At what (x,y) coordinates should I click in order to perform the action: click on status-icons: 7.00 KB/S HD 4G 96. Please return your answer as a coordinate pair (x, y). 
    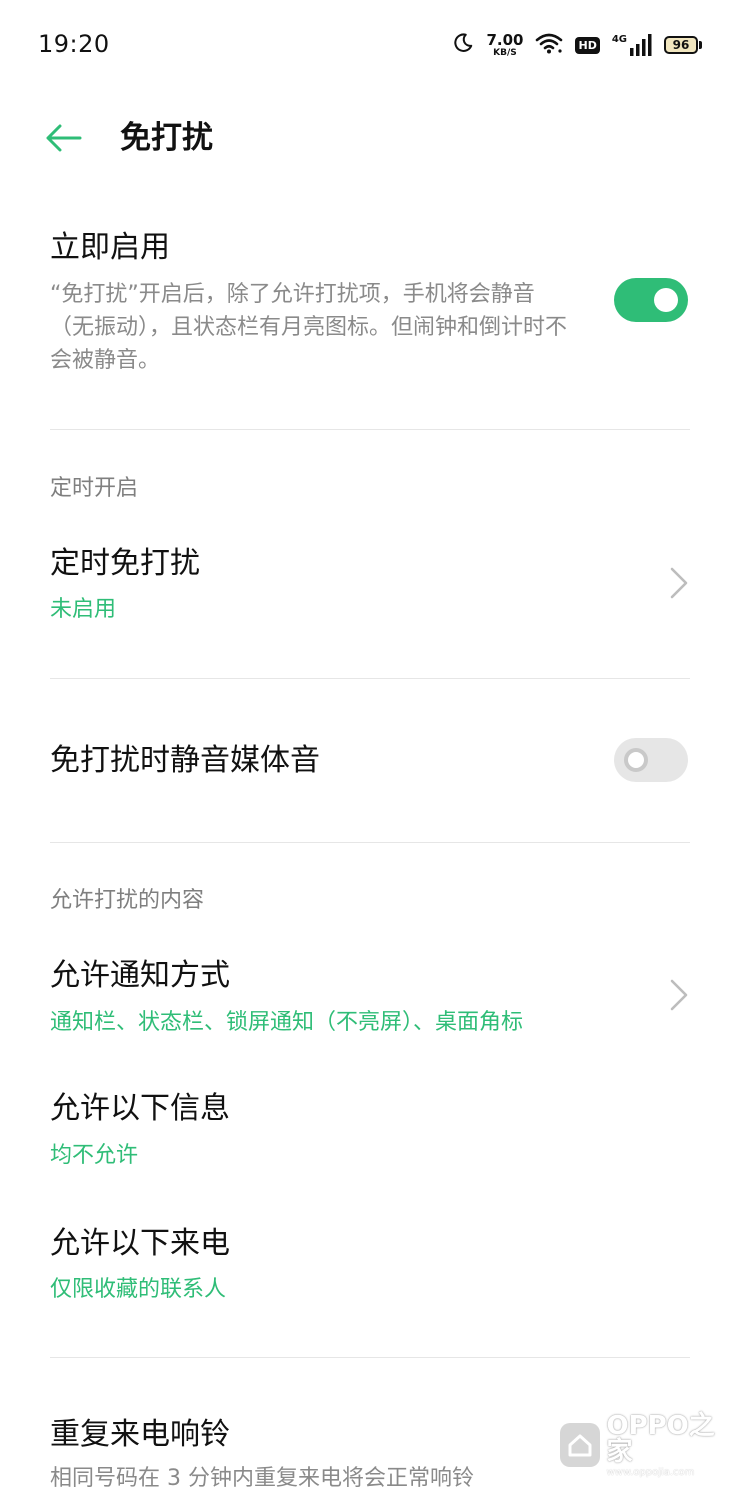
    Looking at the image, I should click on (577, 45).